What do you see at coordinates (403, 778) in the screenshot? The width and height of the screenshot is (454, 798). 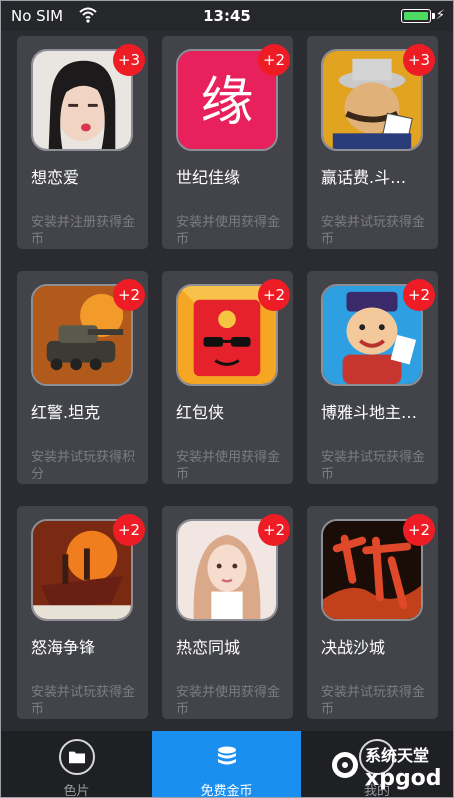 I see `watermark-text-en: xpgod` at bounding box center [403, 778].